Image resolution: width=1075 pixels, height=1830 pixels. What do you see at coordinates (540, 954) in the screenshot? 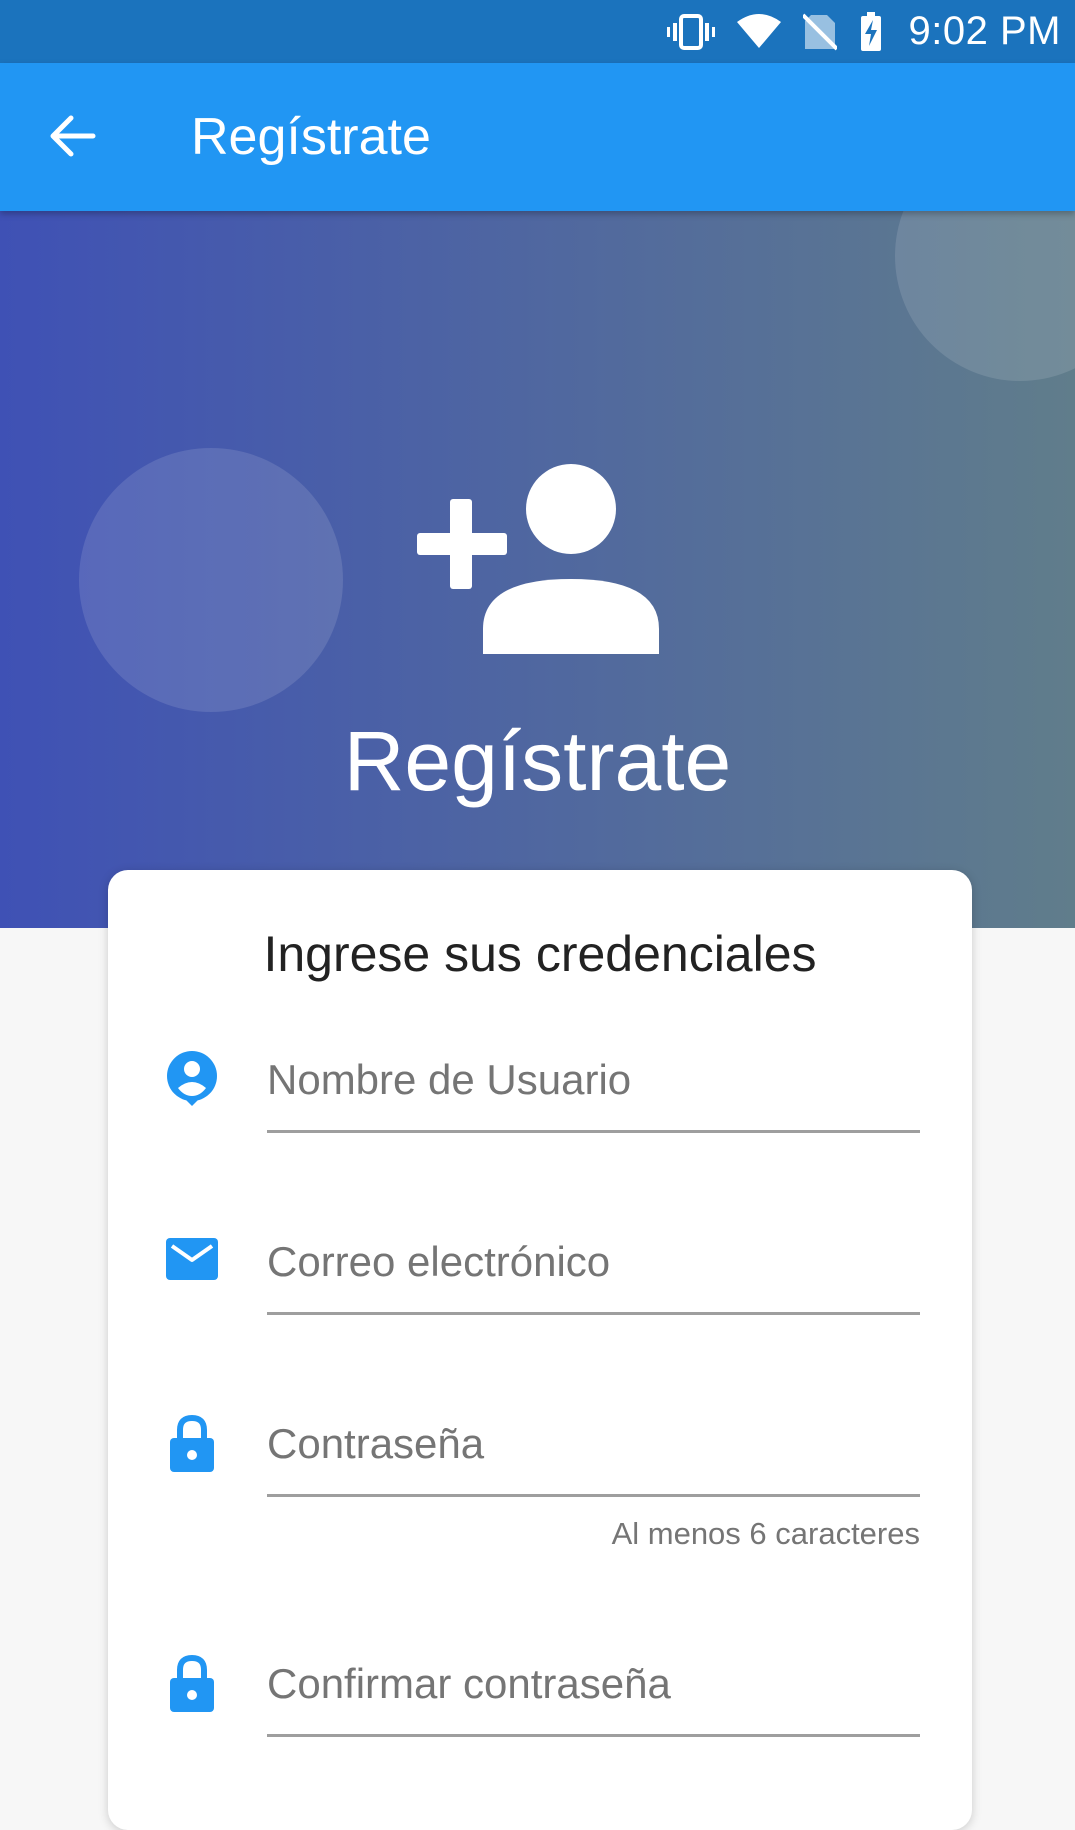
I see `card-title: Ingrese sus credenciales` at bounding box center [540, 954].